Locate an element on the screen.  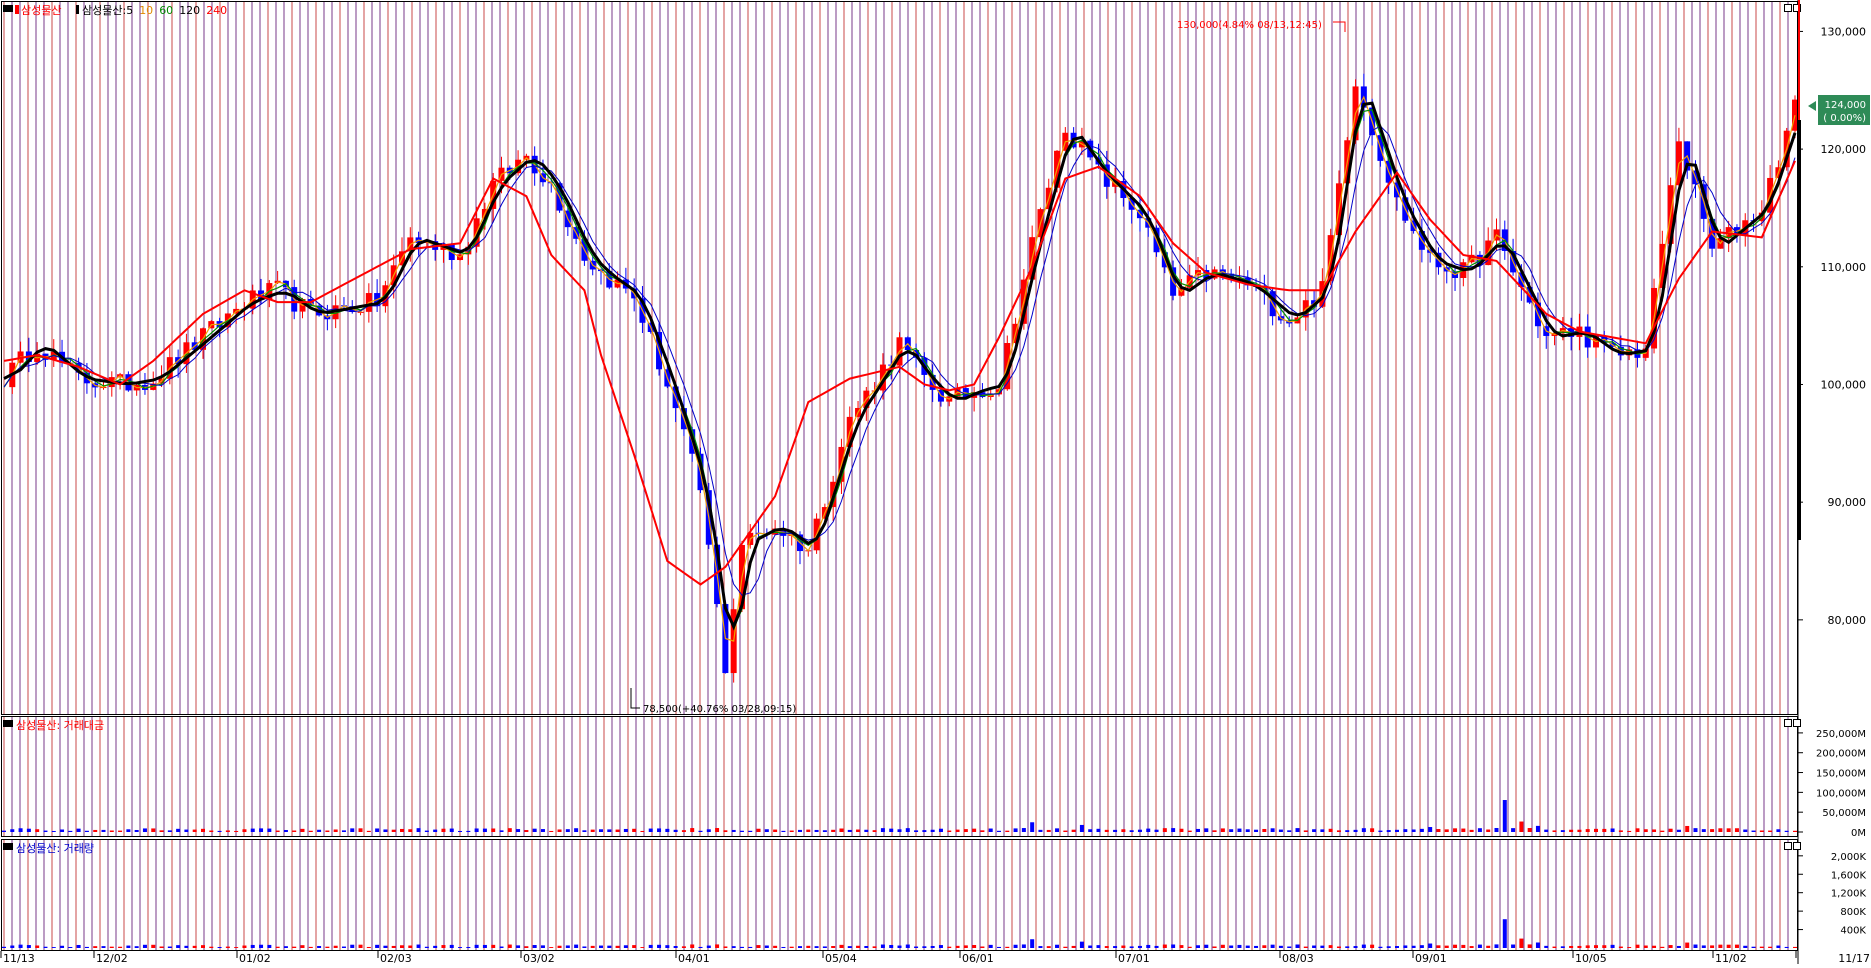
x-tick-label: 12/02 is located at coordinates (112, 958).